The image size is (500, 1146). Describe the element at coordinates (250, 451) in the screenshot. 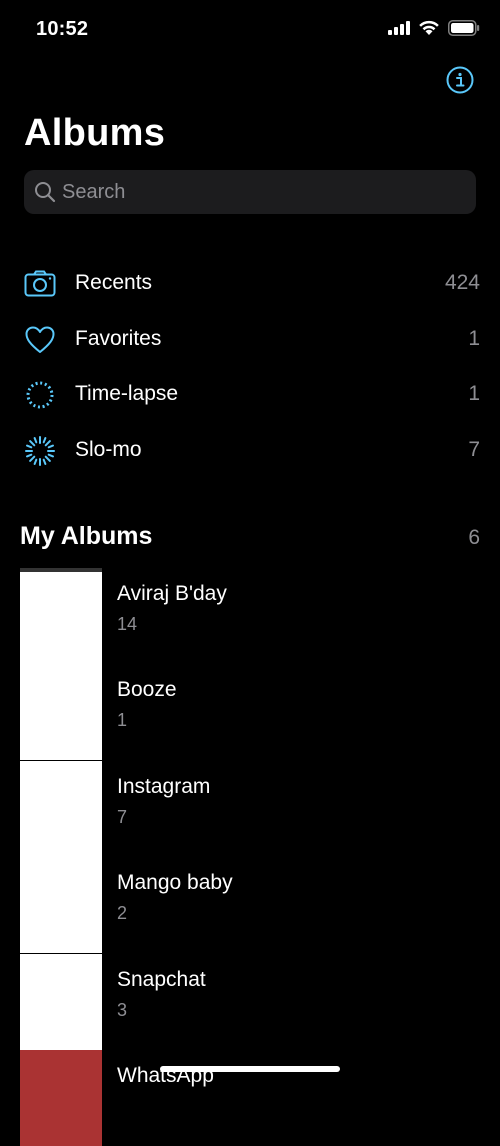

I see `media-type-slo-mo: Slo-mo 7` at that location.